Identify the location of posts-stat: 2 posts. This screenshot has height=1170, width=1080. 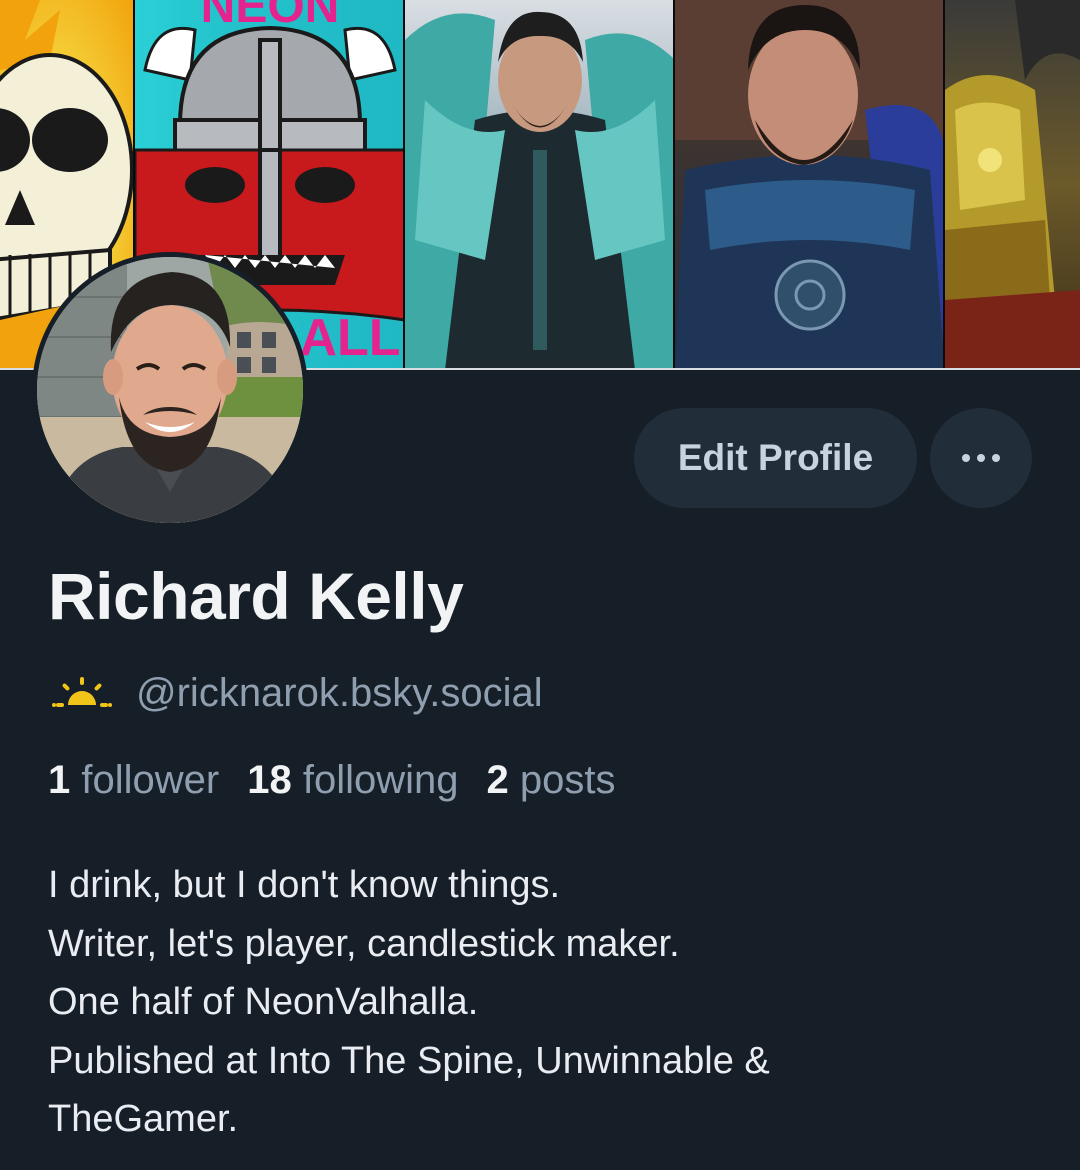
(551, 780).